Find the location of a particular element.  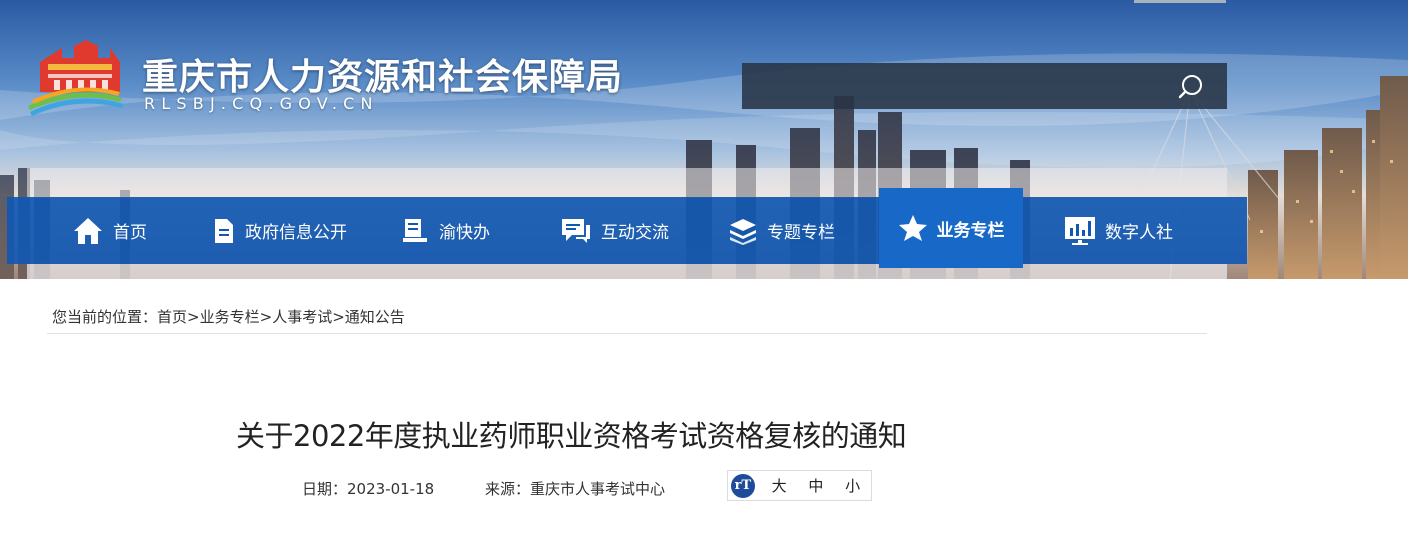

chat-icon is located at coordinates (576, 231).